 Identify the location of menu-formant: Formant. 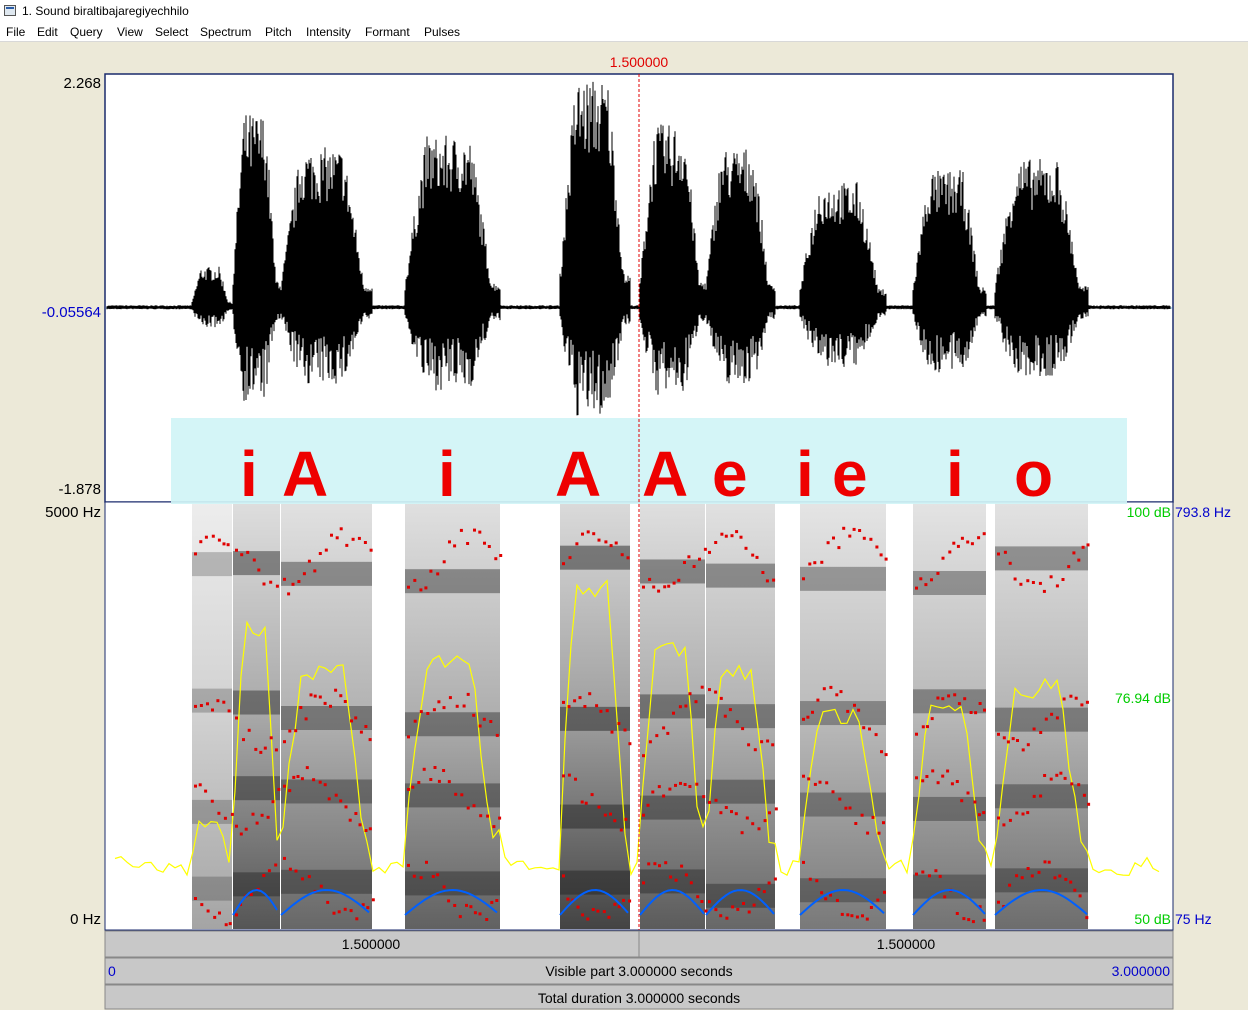
(387, 32).